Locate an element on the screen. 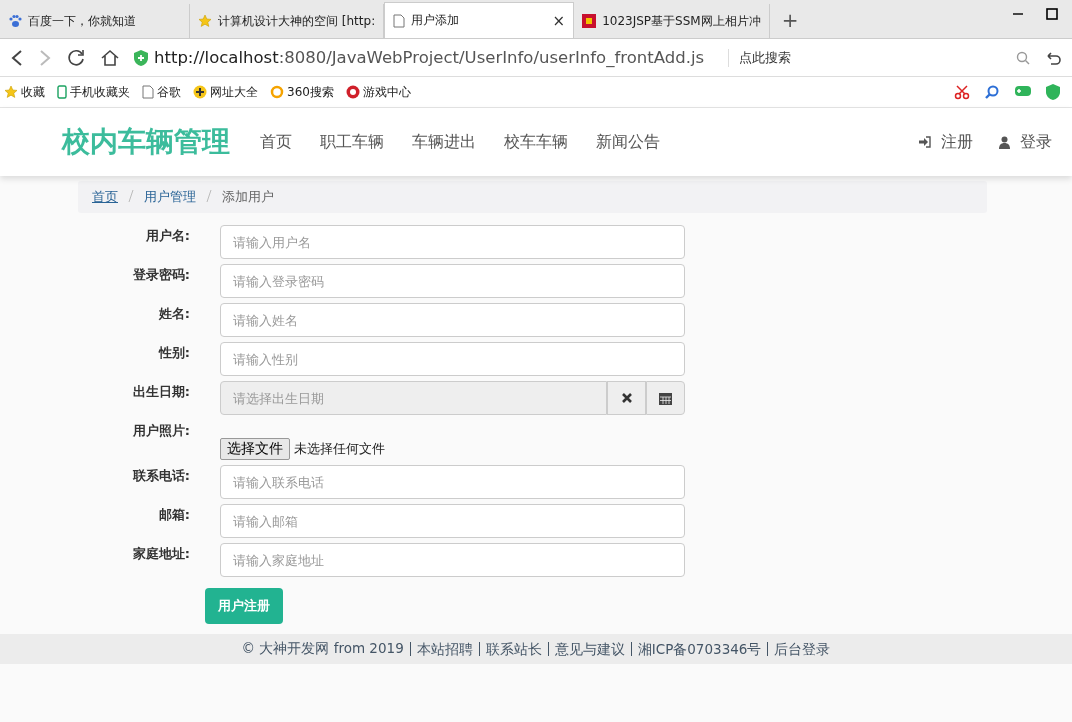  field-label: 姓名: is located at coordinates (173, 314).